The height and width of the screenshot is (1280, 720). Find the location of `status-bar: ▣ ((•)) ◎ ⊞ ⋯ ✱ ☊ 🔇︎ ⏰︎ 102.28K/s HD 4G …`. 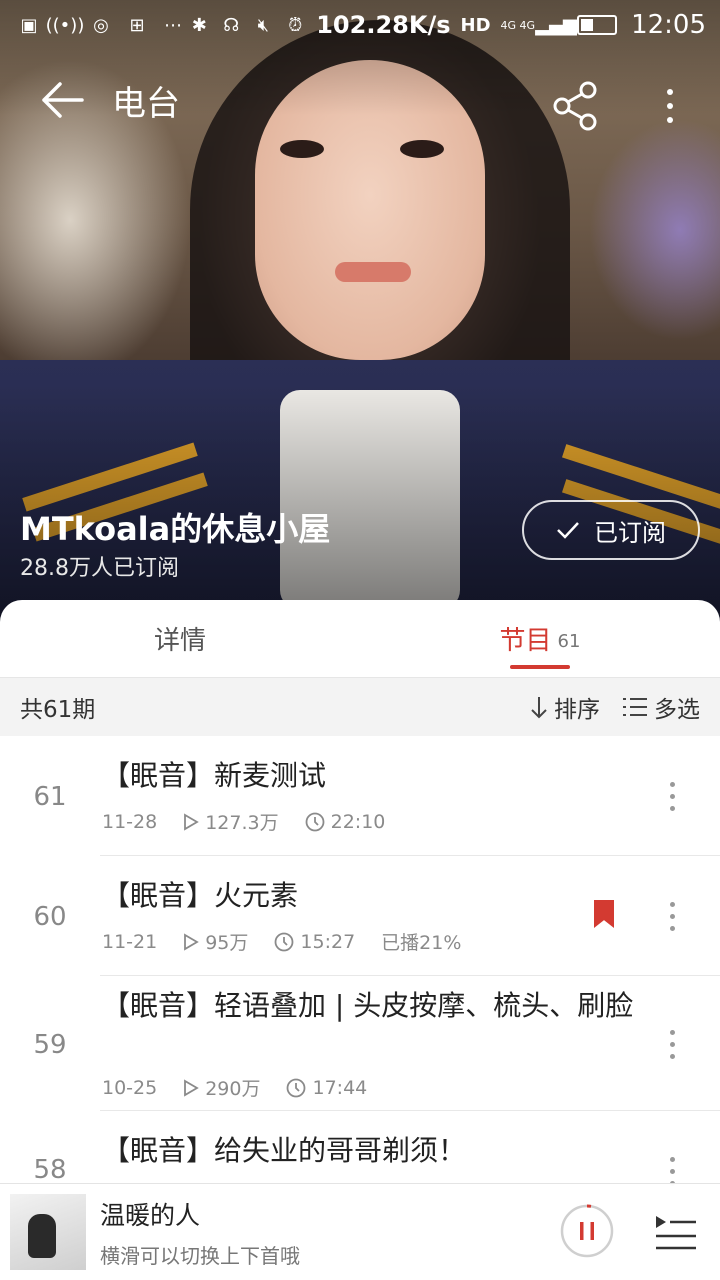

status-bar: ▣ ((•)) ◎ ⊞ ⋯ ✱ ☊ 🔇︎ ⏰︎ 102.28K/s HD 4G … is located at coordinates (360, 25).